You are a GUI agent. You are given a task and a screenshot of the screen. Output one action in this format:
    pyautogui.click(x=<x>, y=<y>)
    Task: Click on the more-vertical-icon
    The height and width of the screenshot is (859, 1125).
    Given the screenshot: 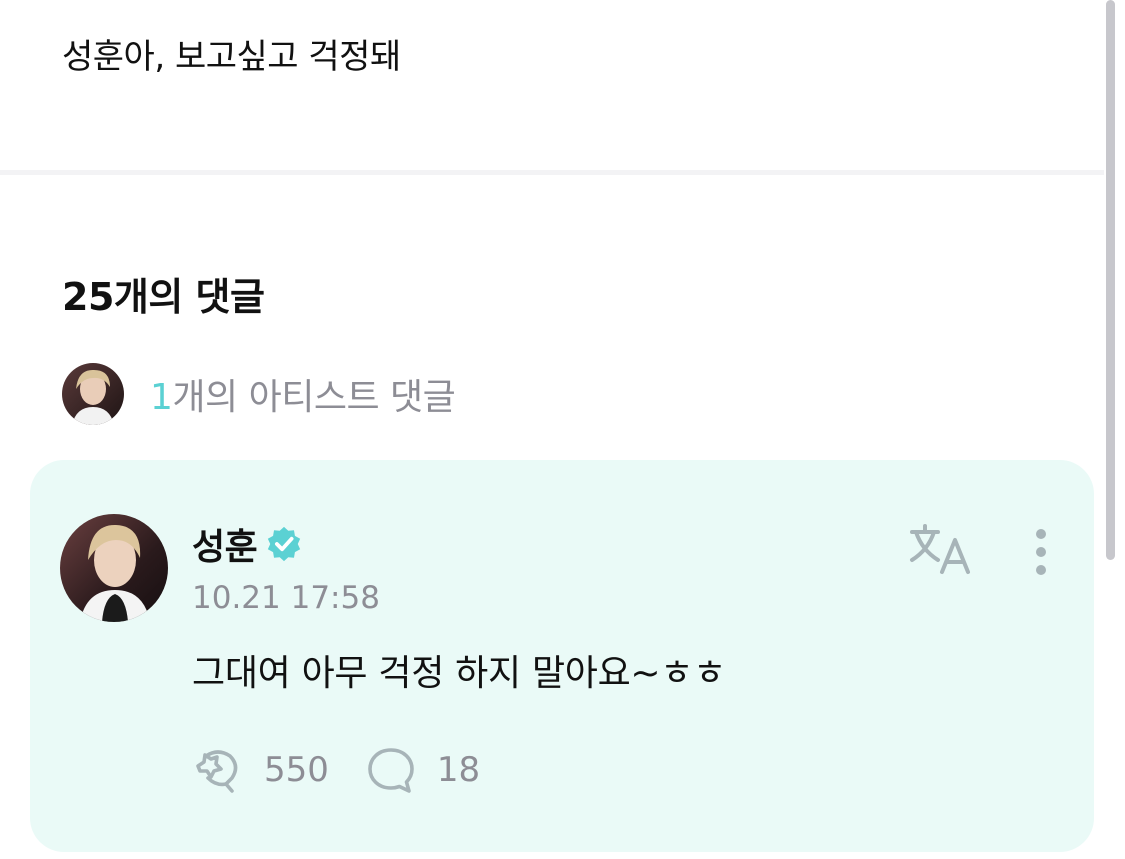 What is the action you would take?
    pyautogui.click(x=1041, y=552)
    